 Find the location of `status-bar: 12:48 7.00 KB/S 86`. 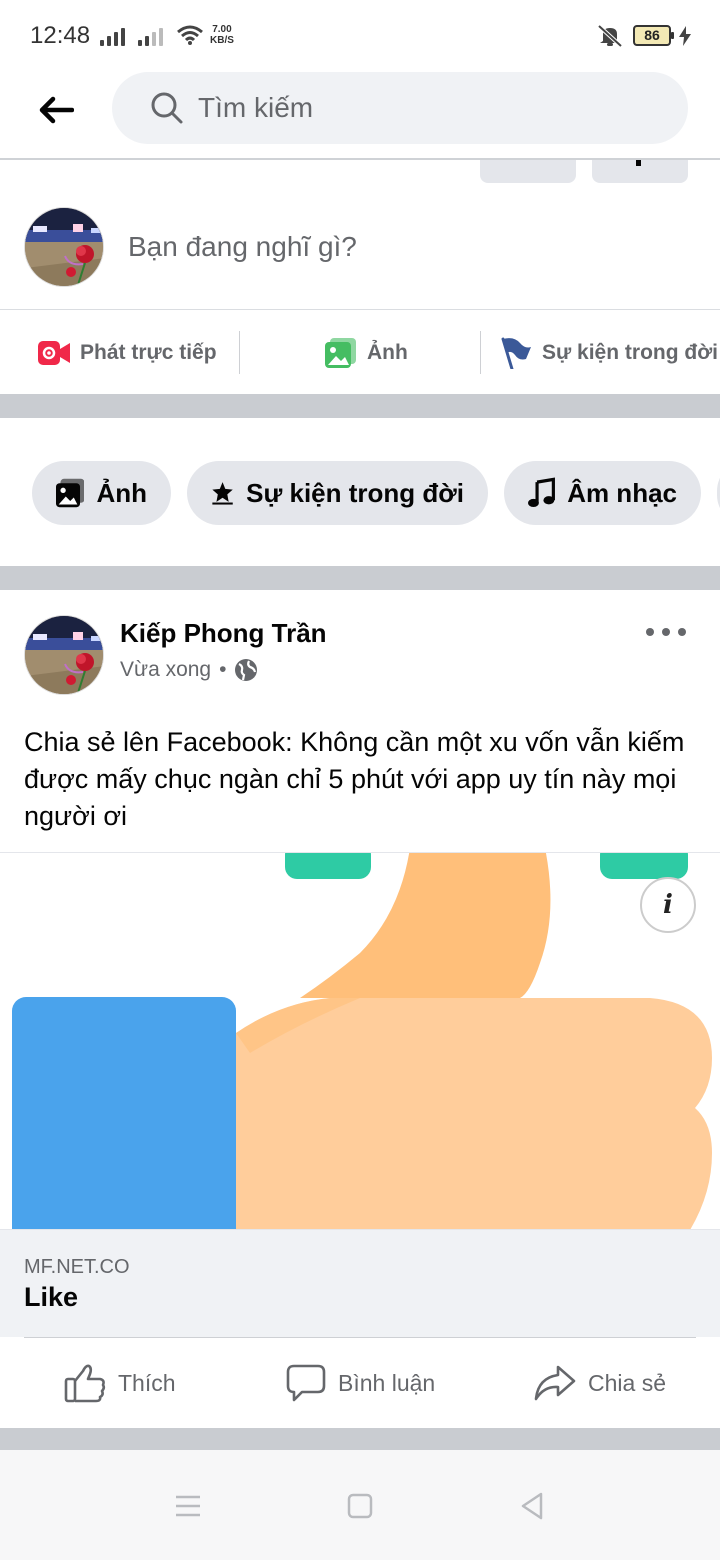

status-bar: 12:48 7.00 KB/S 86 is located at coordinates (360, 36).